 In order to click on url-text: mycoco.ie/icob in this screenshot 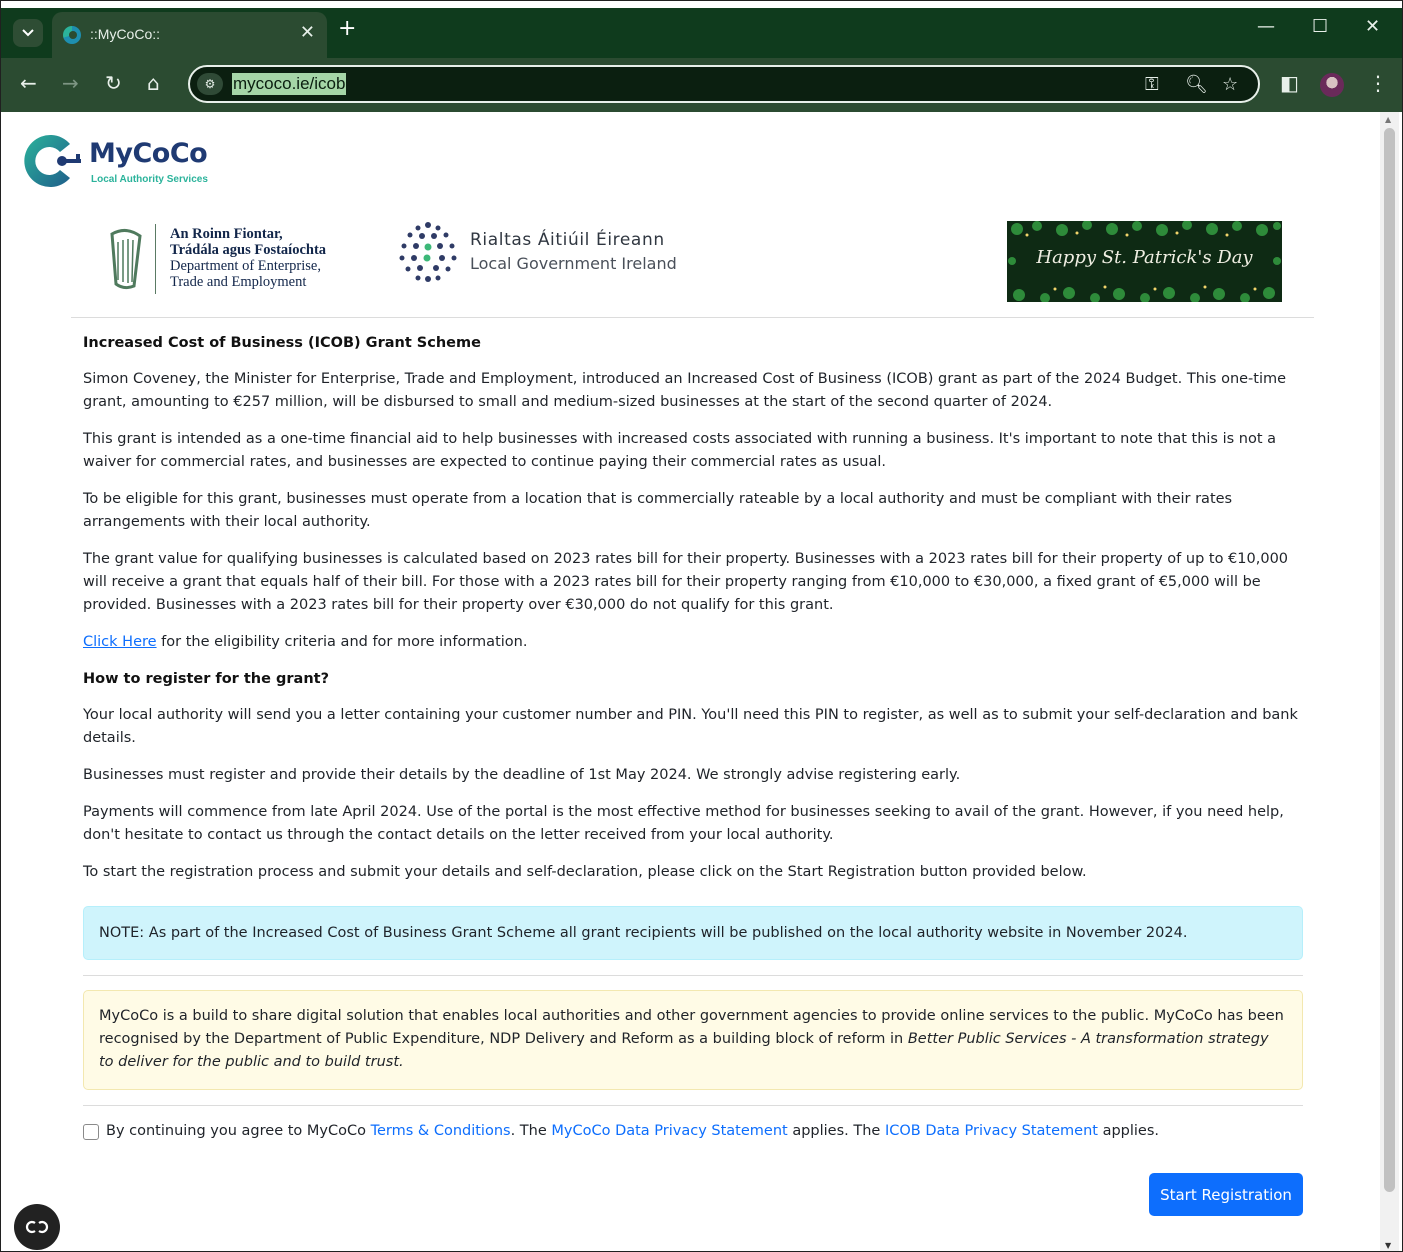, I will do `click(289, 84)`.